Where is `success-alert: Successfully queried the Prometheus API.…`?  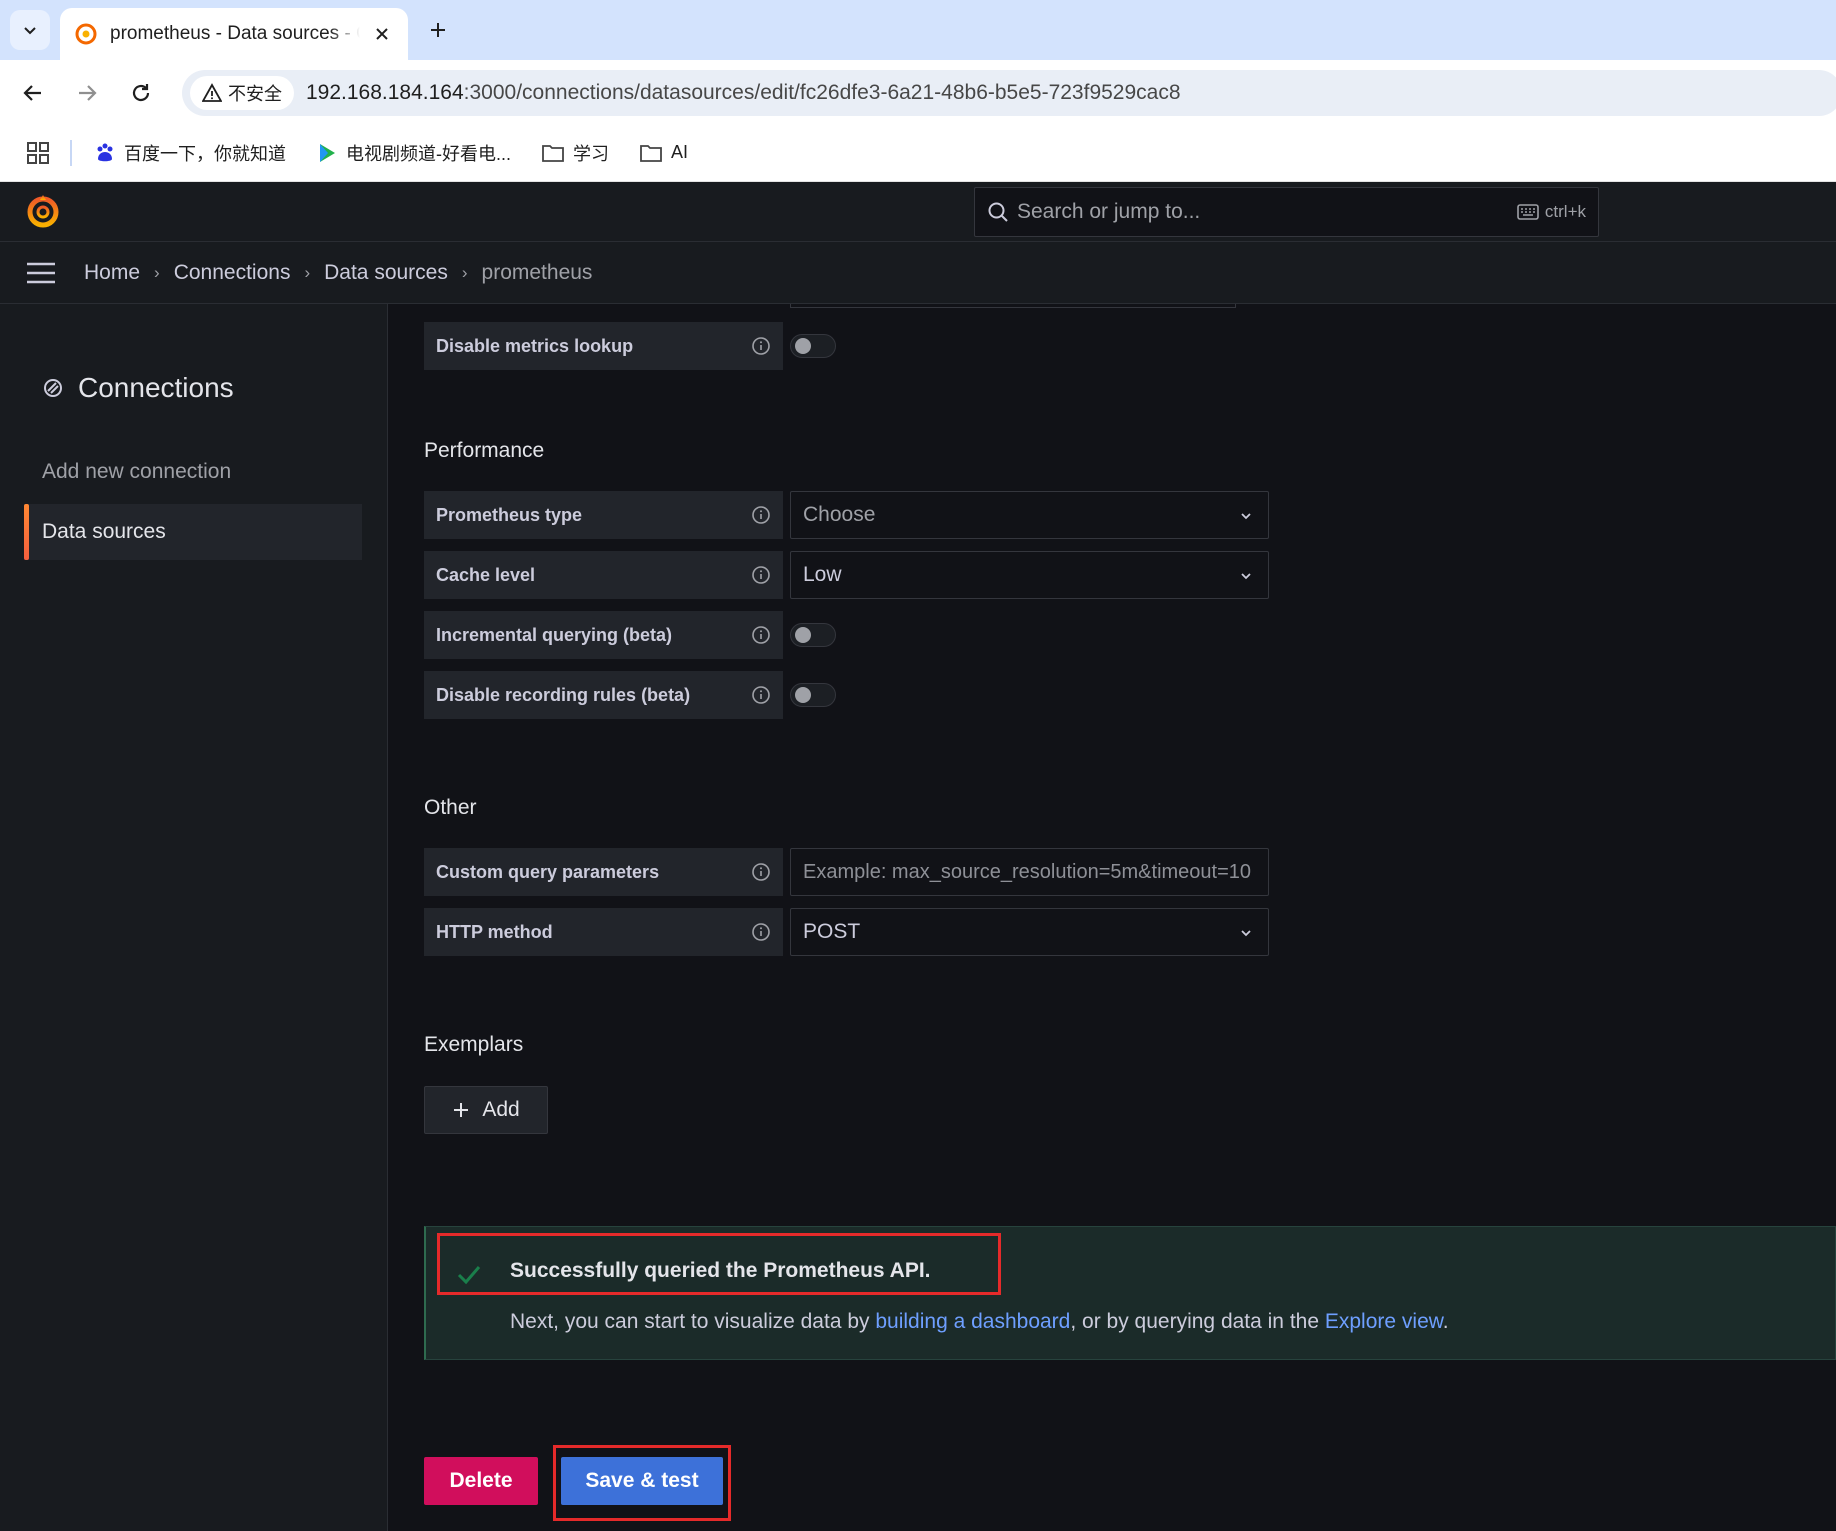 success-alert: Successfully queried the Prometheus API.… is located at coordinates (1130, 1293).